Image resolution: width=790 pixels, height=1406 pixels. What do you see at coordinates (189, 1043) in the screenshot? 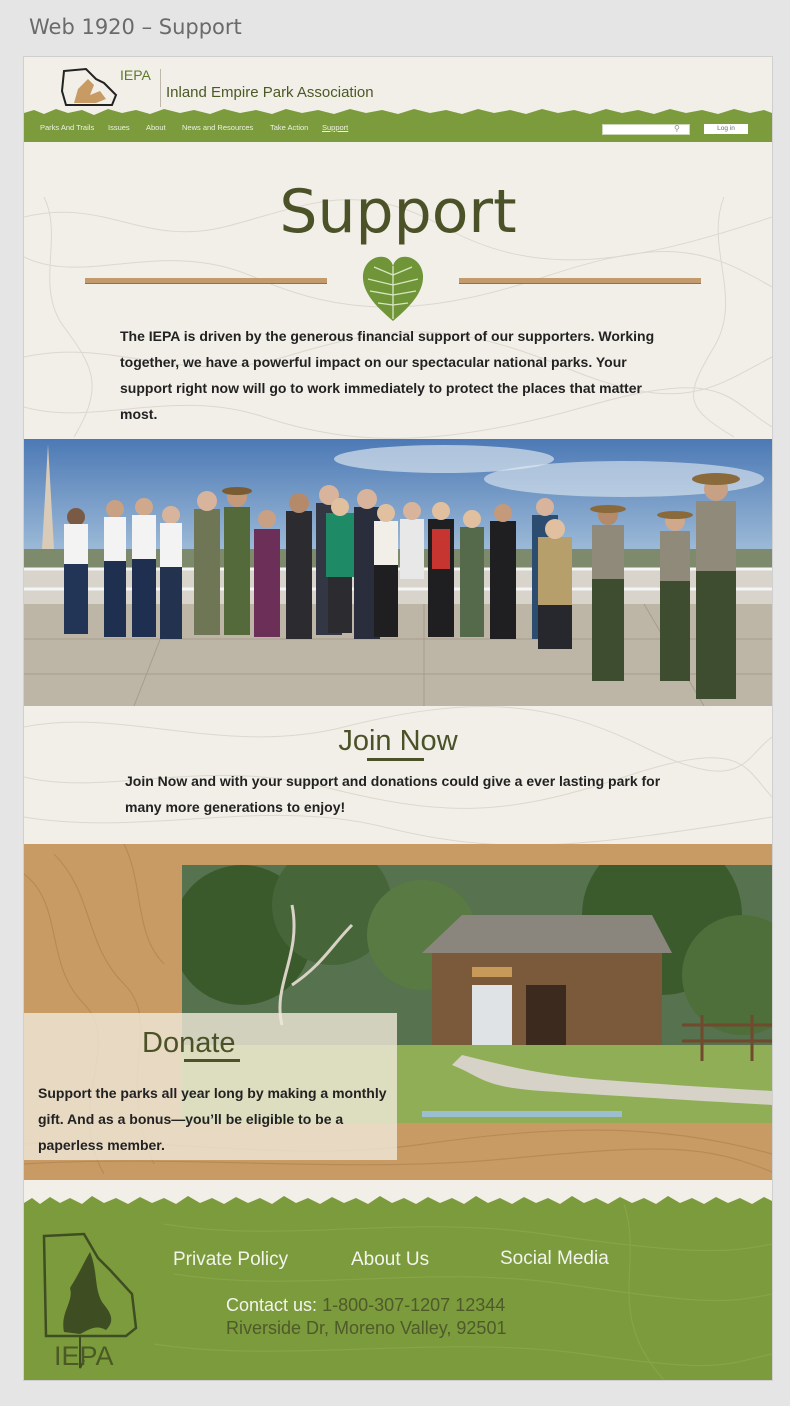
I see `donate-heading: Donate` at bounding box center [189, 1043].